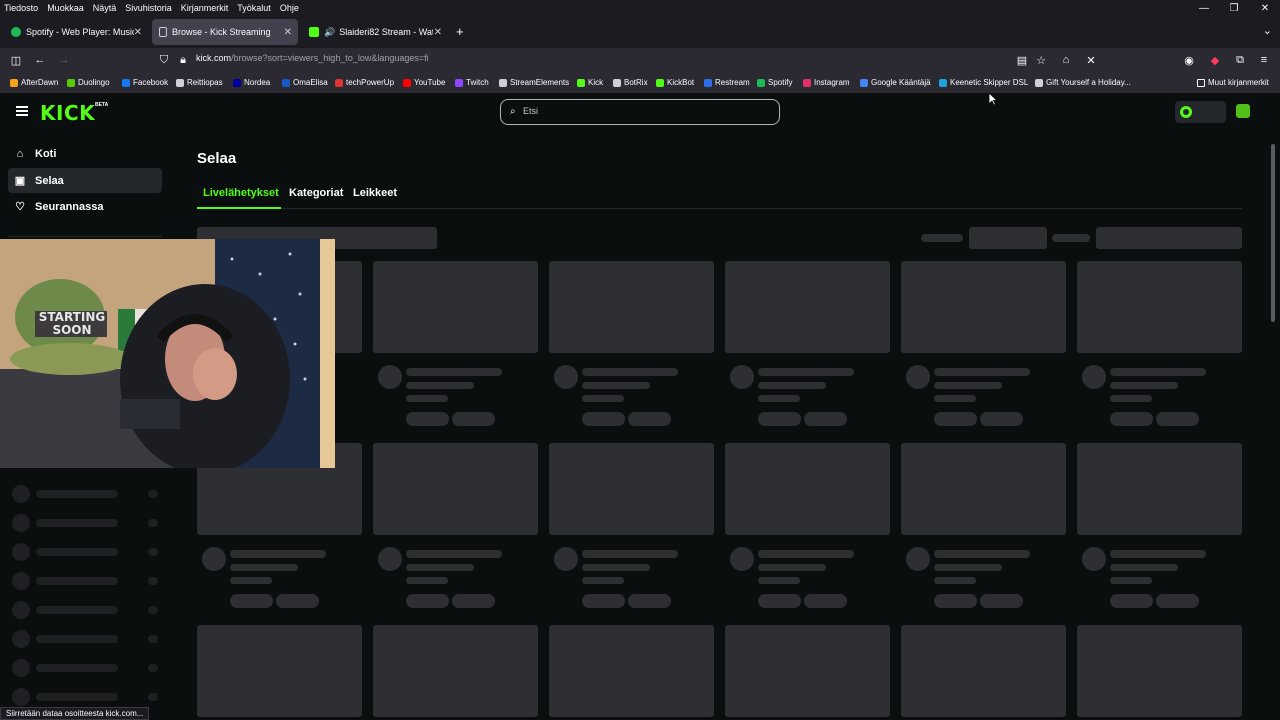 This screenshot has height=720, width=1280. What do you see at coordinates (316, 193) in the screenshot?
I see `tab-categories: Kategoriat` at bounding box center [316, 193].